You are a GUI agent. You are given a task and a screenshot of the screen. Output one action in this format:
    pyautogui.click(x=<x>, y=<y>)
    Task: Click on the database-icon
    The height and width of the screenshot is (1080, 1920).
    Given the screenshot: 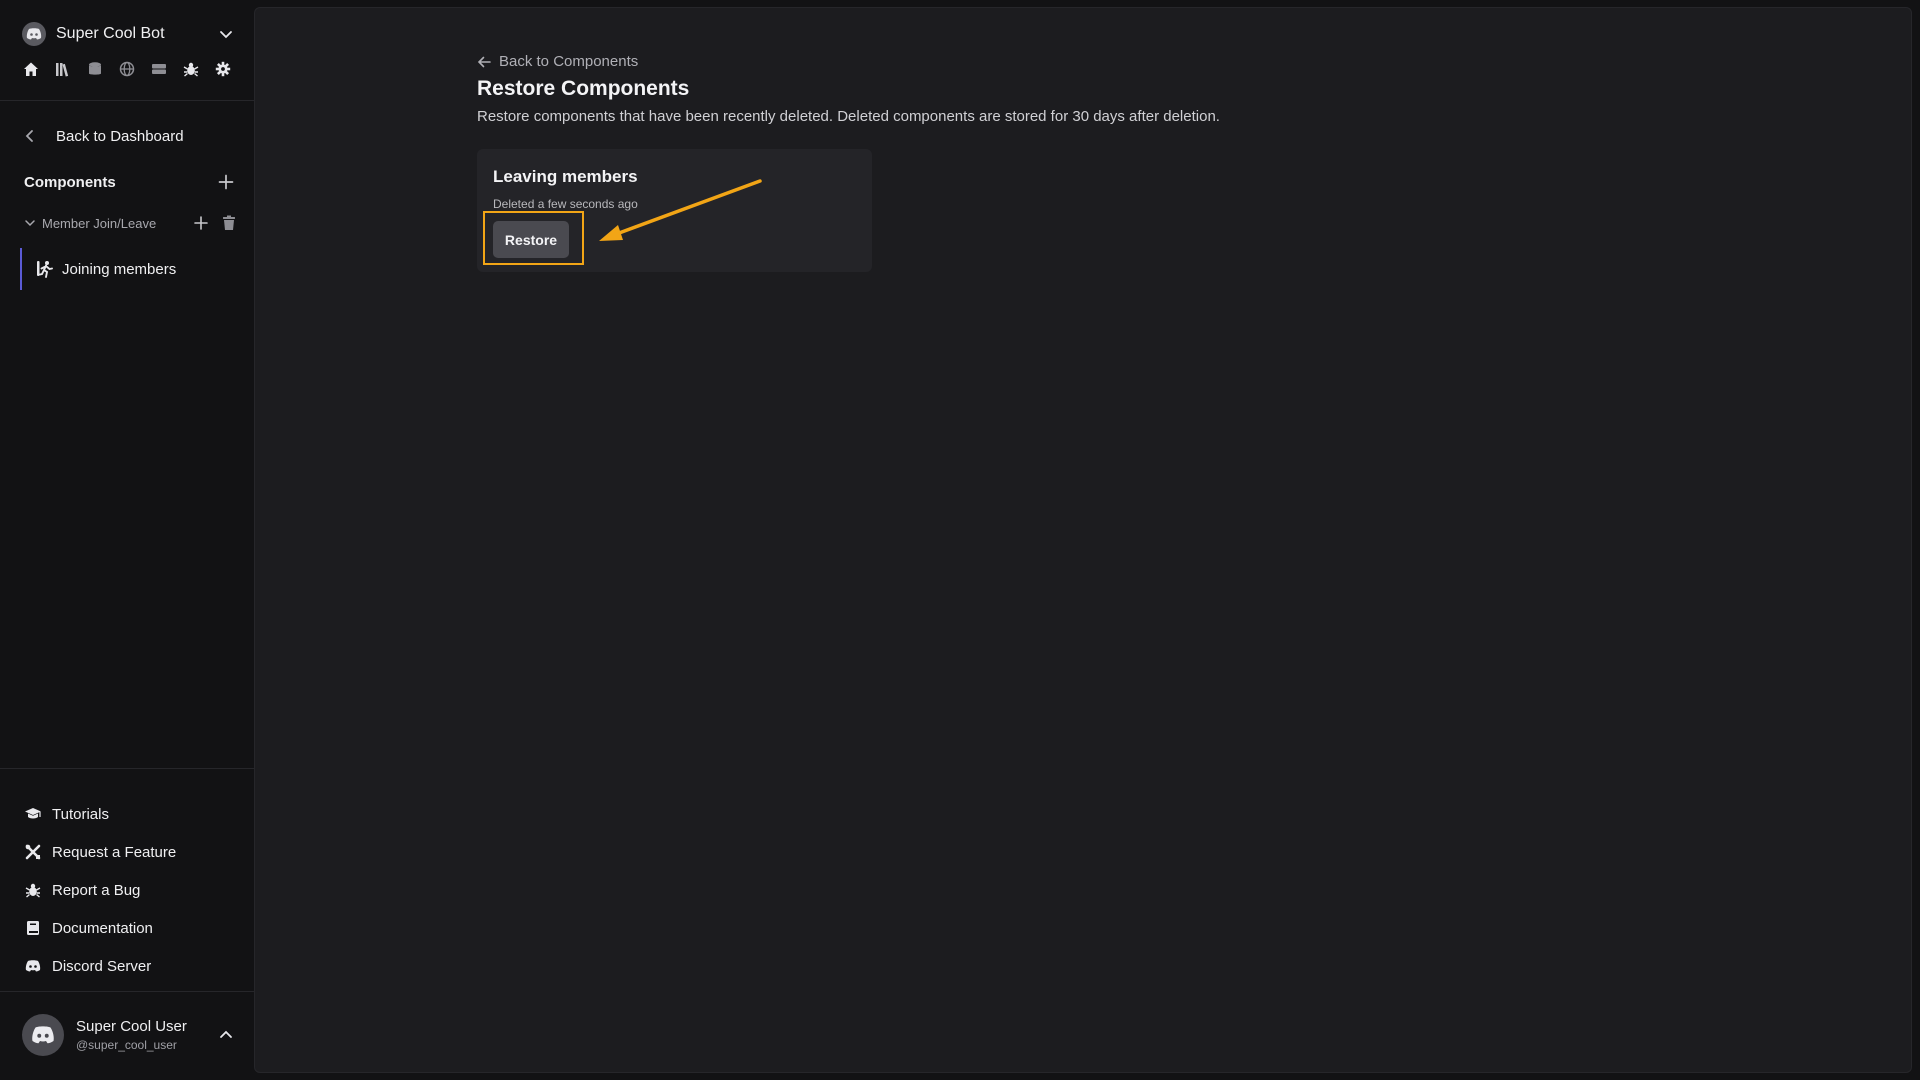 What is the action you would take?
    pyautogui.click(x=95, y=69)
    